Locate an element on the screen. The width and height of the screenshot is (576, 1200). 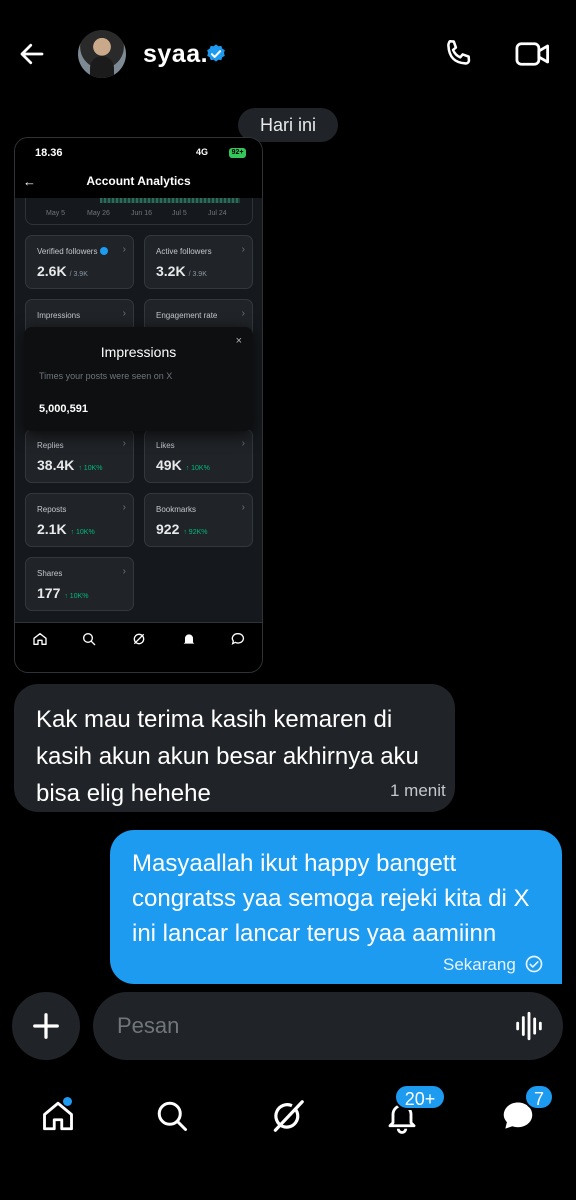
card-label: Impressions is located at coordinates (59, 315).